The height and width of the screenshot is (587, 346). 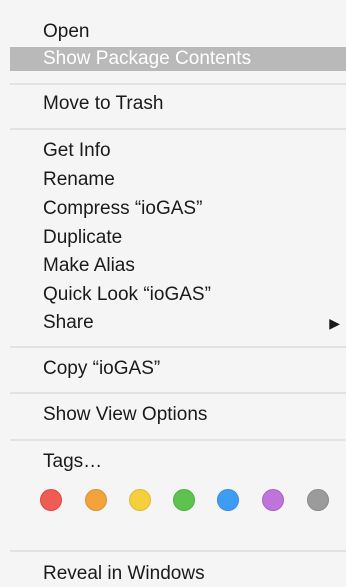 I want to click on menu-item-move-to-trash: Move to Trash, so click(x=173, y=104).